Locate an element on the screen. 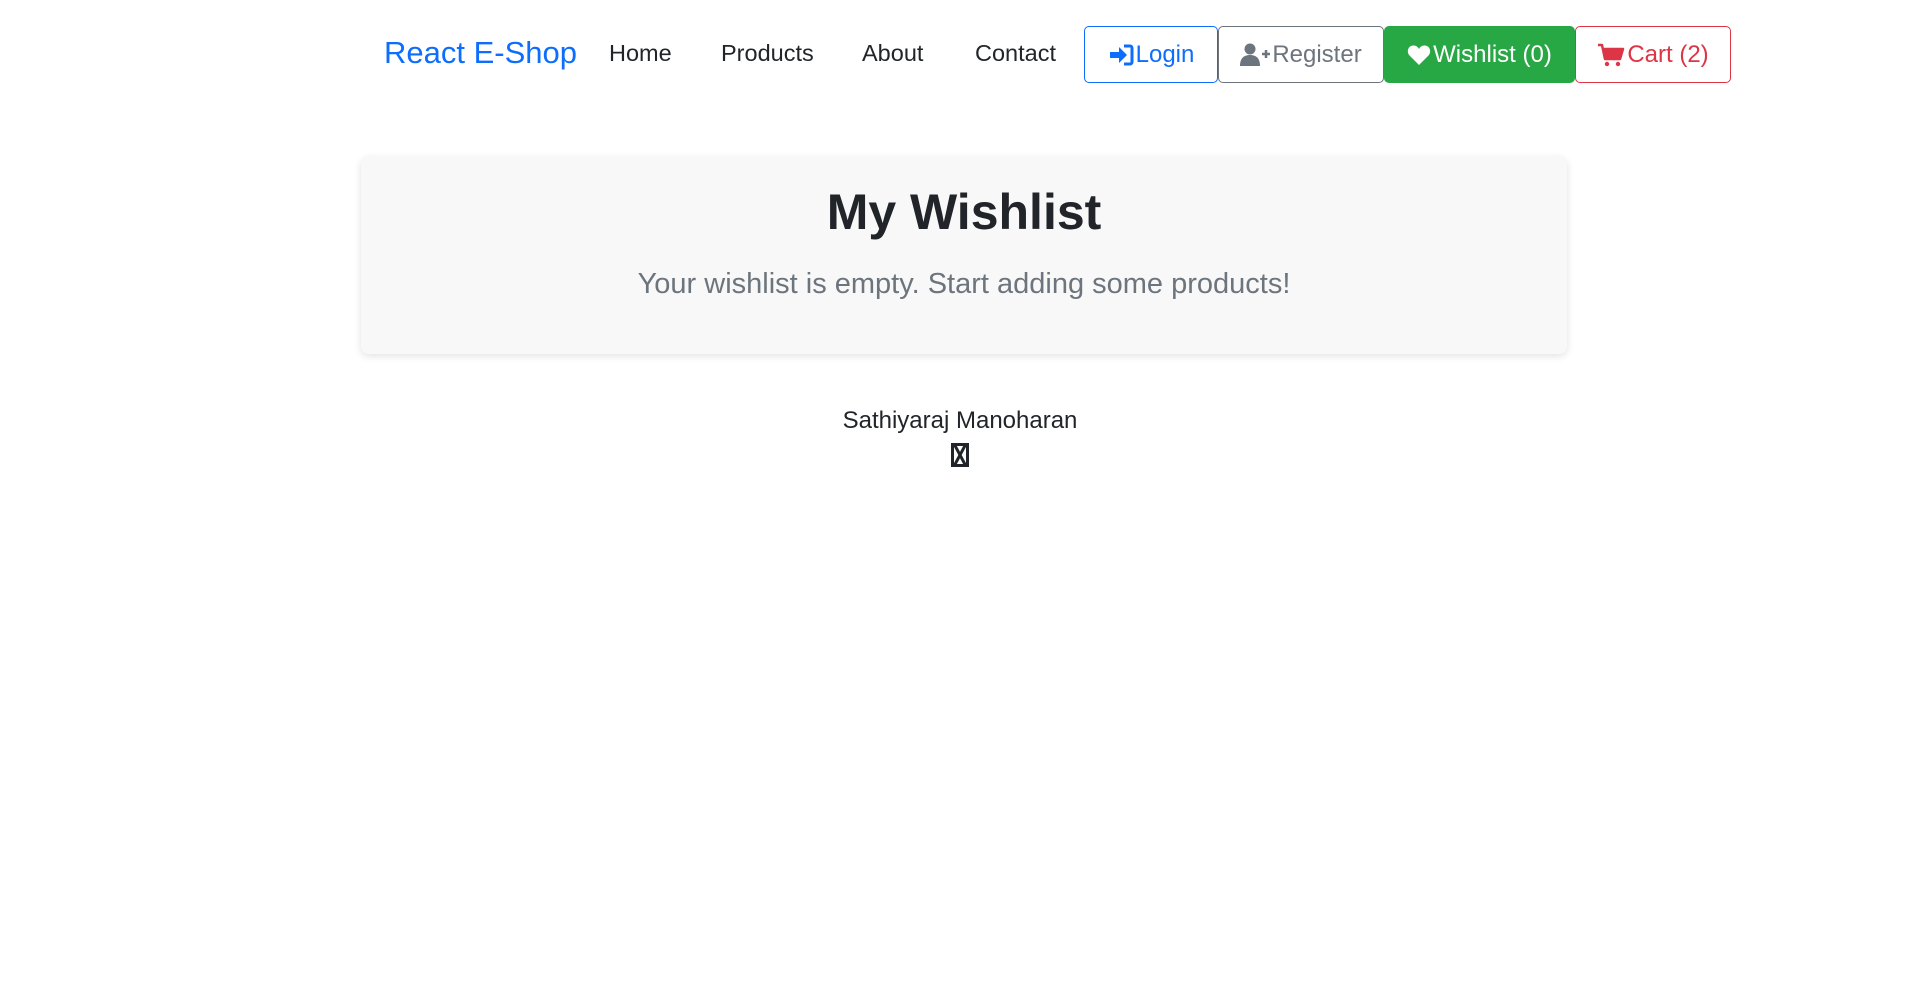 The width and height of the screenshot is (1920, 998). nav-products-link: Products is located at coordinates (767, 53).